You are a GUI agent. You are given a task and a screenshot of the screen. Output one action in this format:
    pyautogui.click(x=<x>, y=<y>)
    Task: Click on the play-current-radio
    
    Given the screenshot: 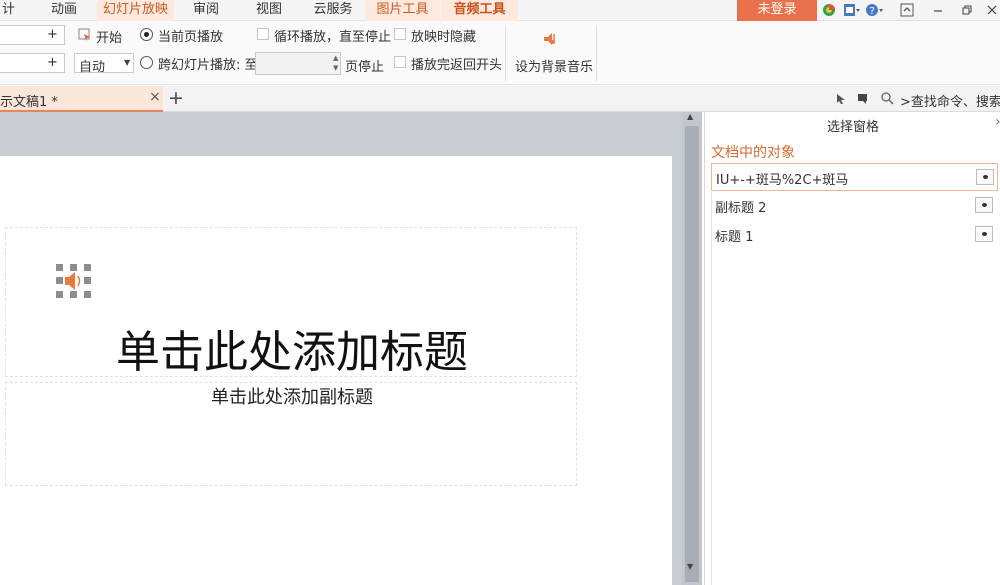 What is the action you would take?
    pyautogui.click(x=146, y=34)
    